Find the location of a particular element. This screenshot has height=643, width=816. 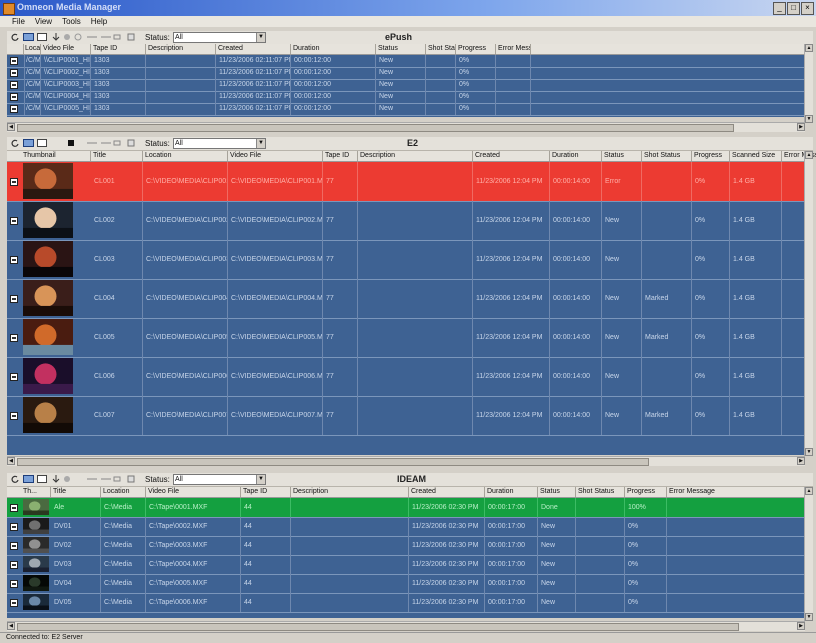

vertical-scrollbar: ▲ ▼ is located at coordinates (808, 83).